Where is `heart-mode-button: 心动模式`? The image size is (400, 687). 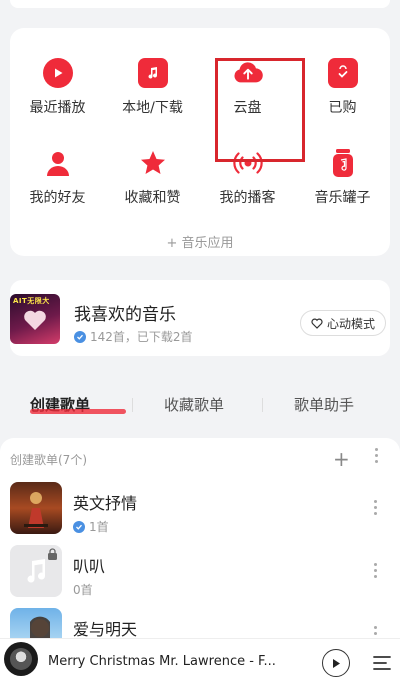 heart-mode-button: 心动模式 is located at coordinates (343, 323).